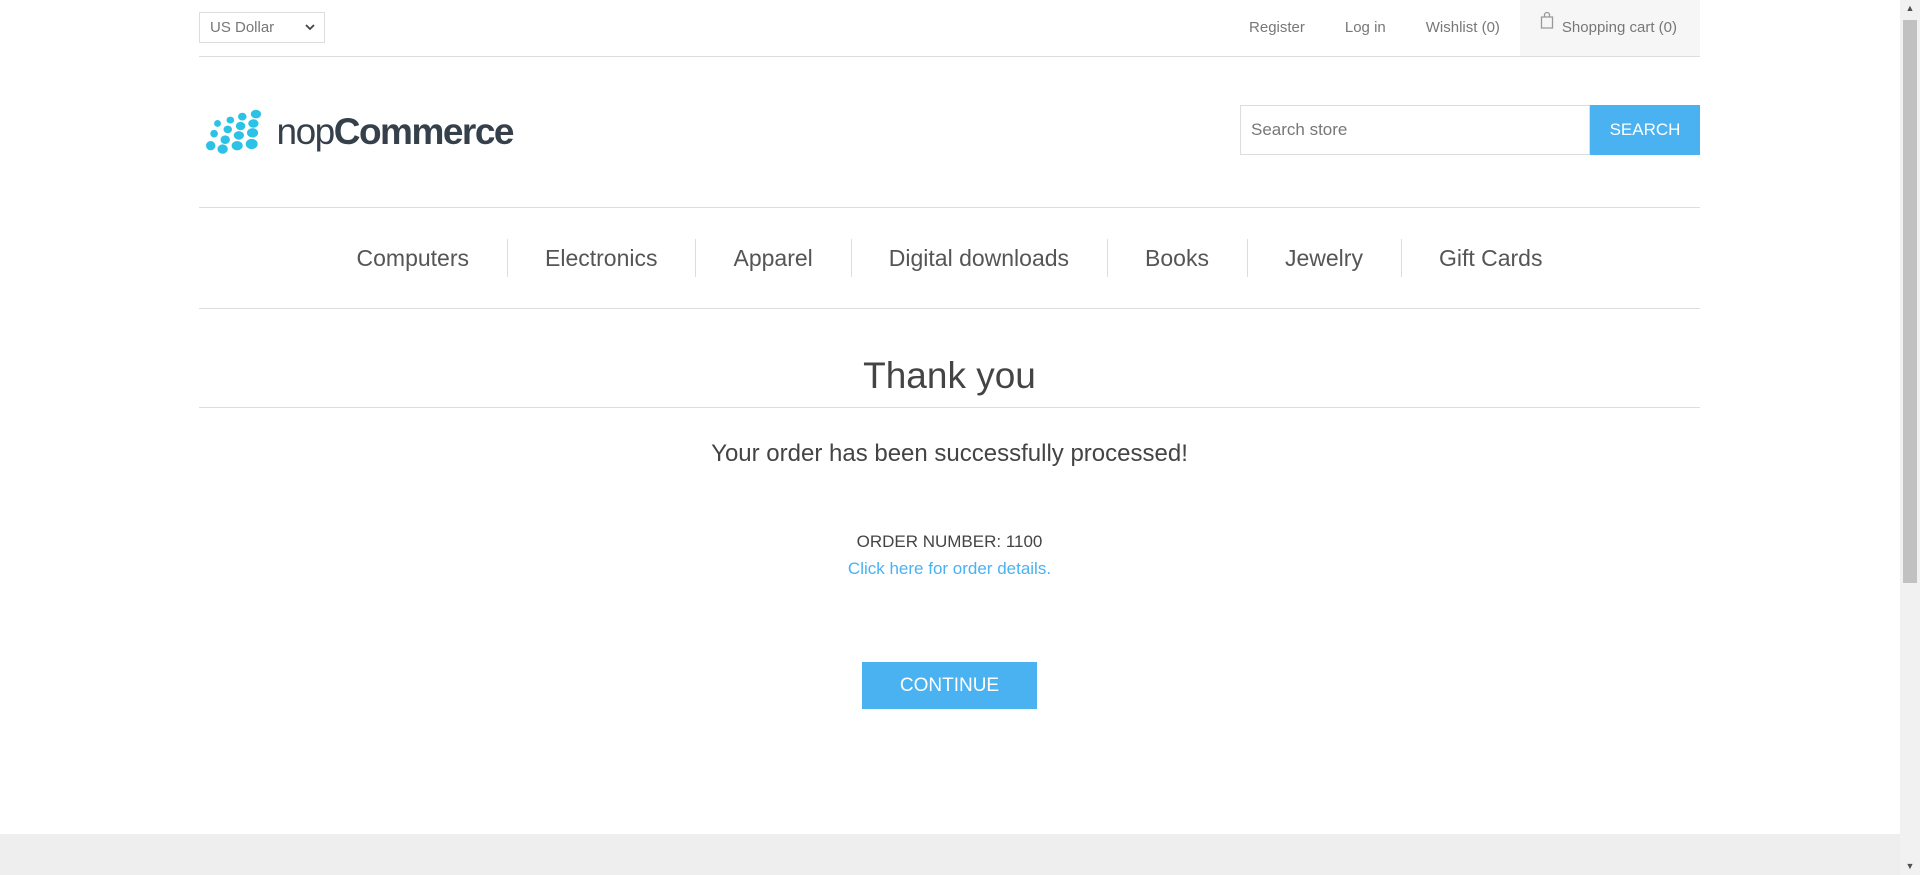 Image resolution: width=1920 pixels, height=875 pixels. What do you see at coordinates (306, 131) in the screenshot?
I see `logo-text-light: nop` at bounding box center [306, 131].